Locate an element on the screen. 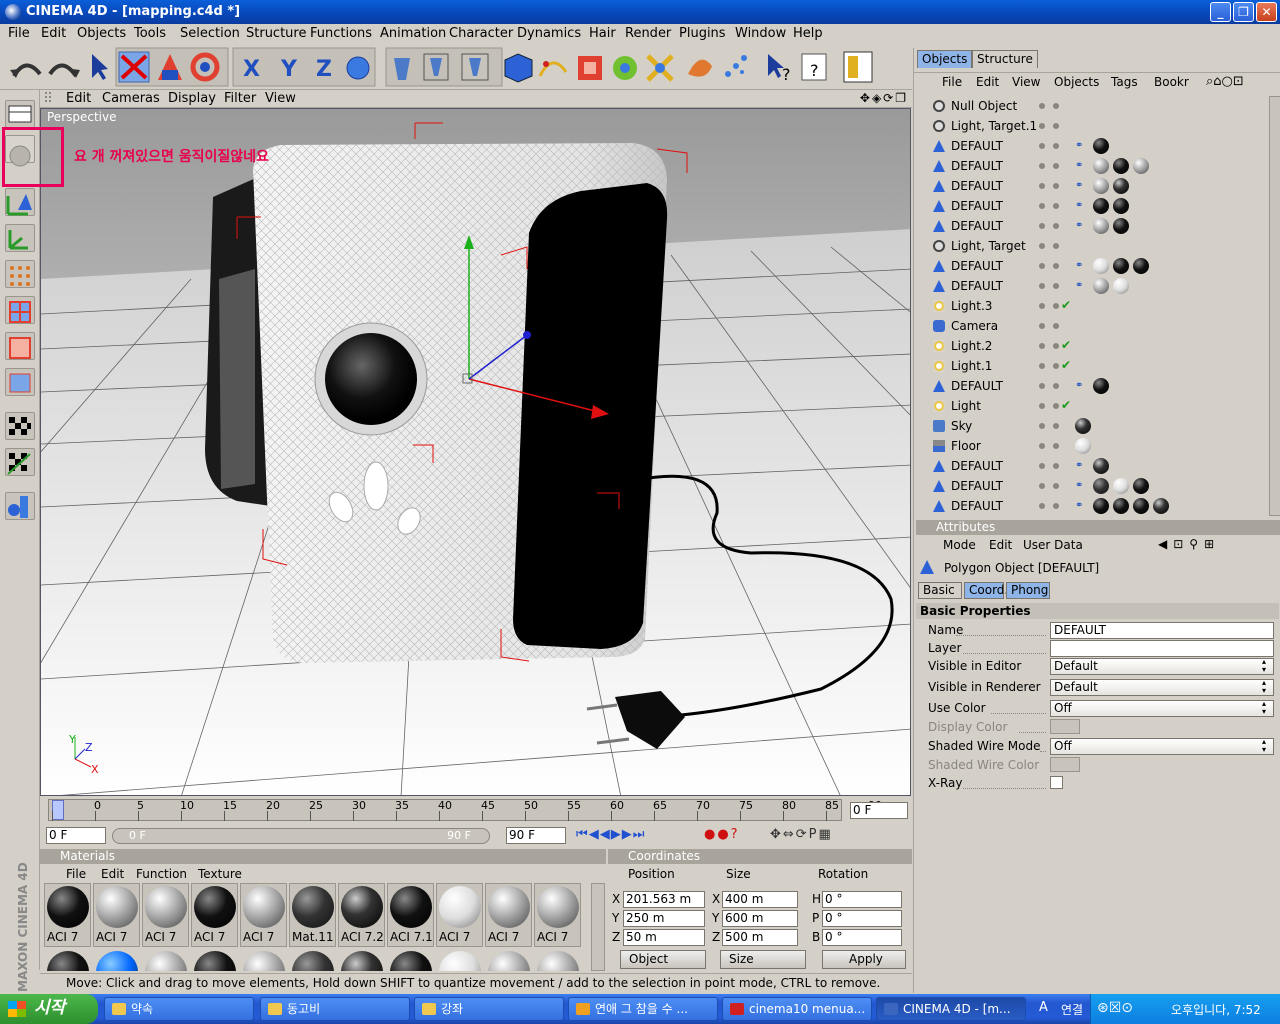  key-mode-buttons: ✥⇔⟳P▦ is located at coordinates (801, 834).